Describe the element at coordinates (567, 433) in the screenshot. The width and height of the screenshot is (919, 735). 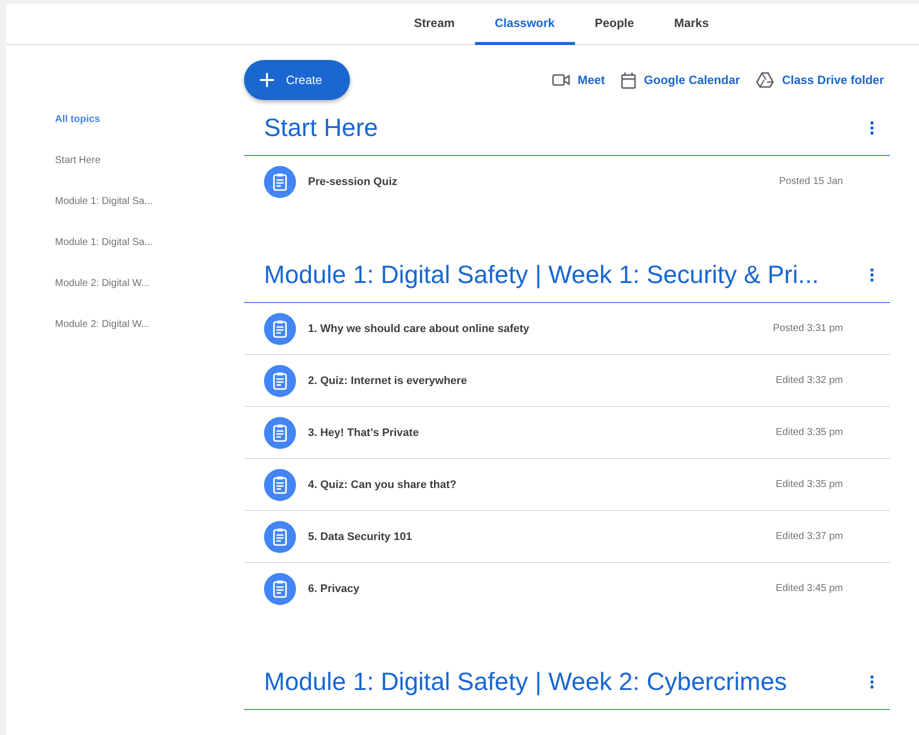
I see `assignment-row: 3. Hey! That's Private Edited 3:35 pm` at that location.